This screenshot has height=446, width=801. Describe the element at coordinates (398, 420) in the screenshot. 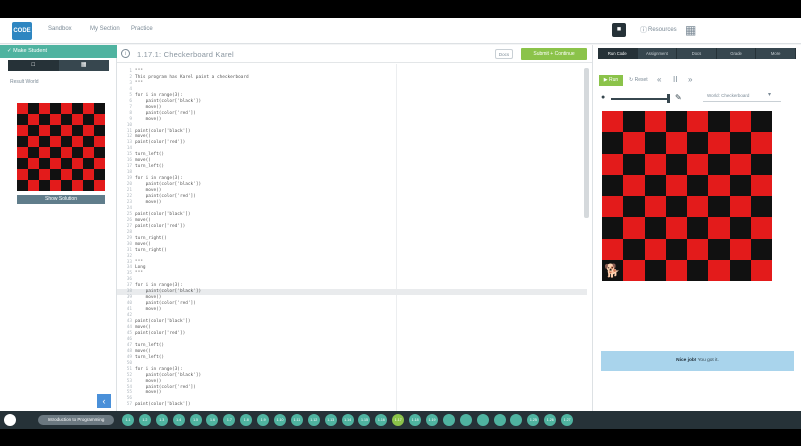

I see `exercise-dot: 1.17` at that location.